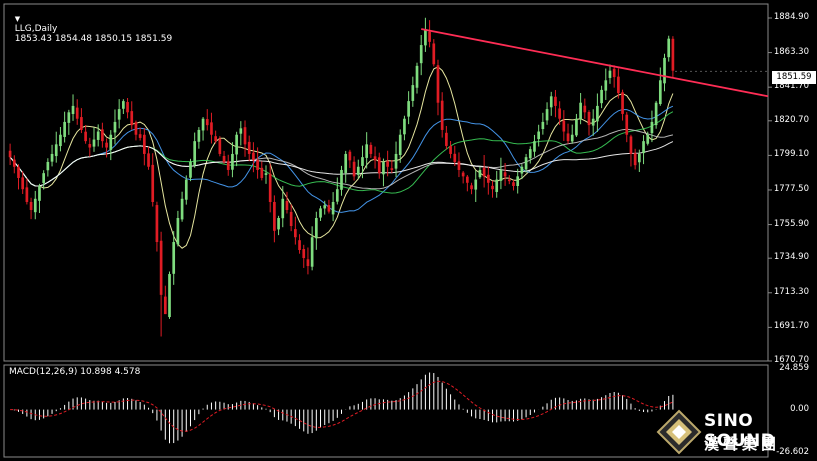 Image resolution: width=817 pixels, height=461 pixels. What do you see at coordinates (791, 257) in the screenshot?
I see `price-tick-label: 1734.90` at bounding box center [791, 257].